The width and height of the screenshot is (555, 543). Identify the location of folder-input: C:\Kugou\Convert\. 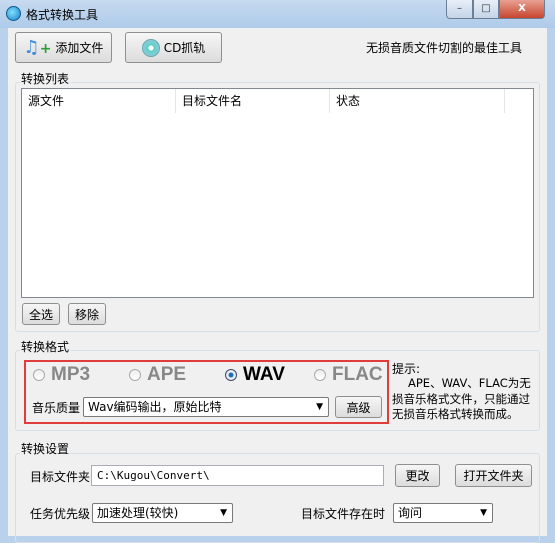
(237, 475).